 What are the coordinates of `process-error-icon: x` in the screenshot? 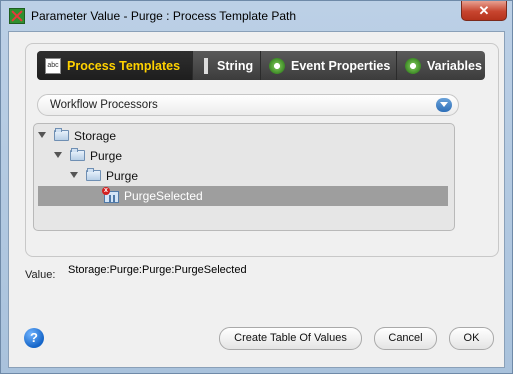 It's located at (111, 195).